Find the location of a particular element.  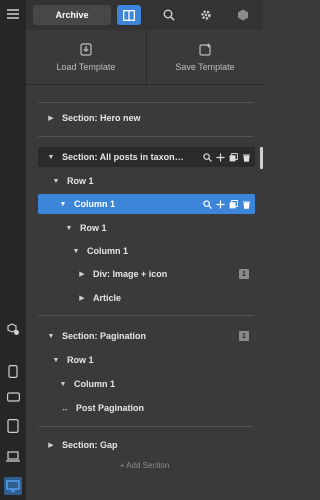

add-component-icon is located at coordinates (13, 329).